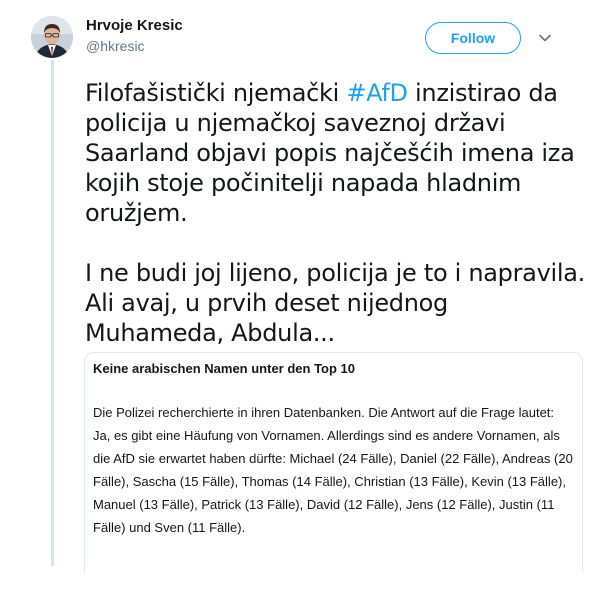 The height and width of the screenshot is (591, 602). Describe the element at coordinates (115, 46) in the screenshot. I see `author-handle: @hkresic` at that location.